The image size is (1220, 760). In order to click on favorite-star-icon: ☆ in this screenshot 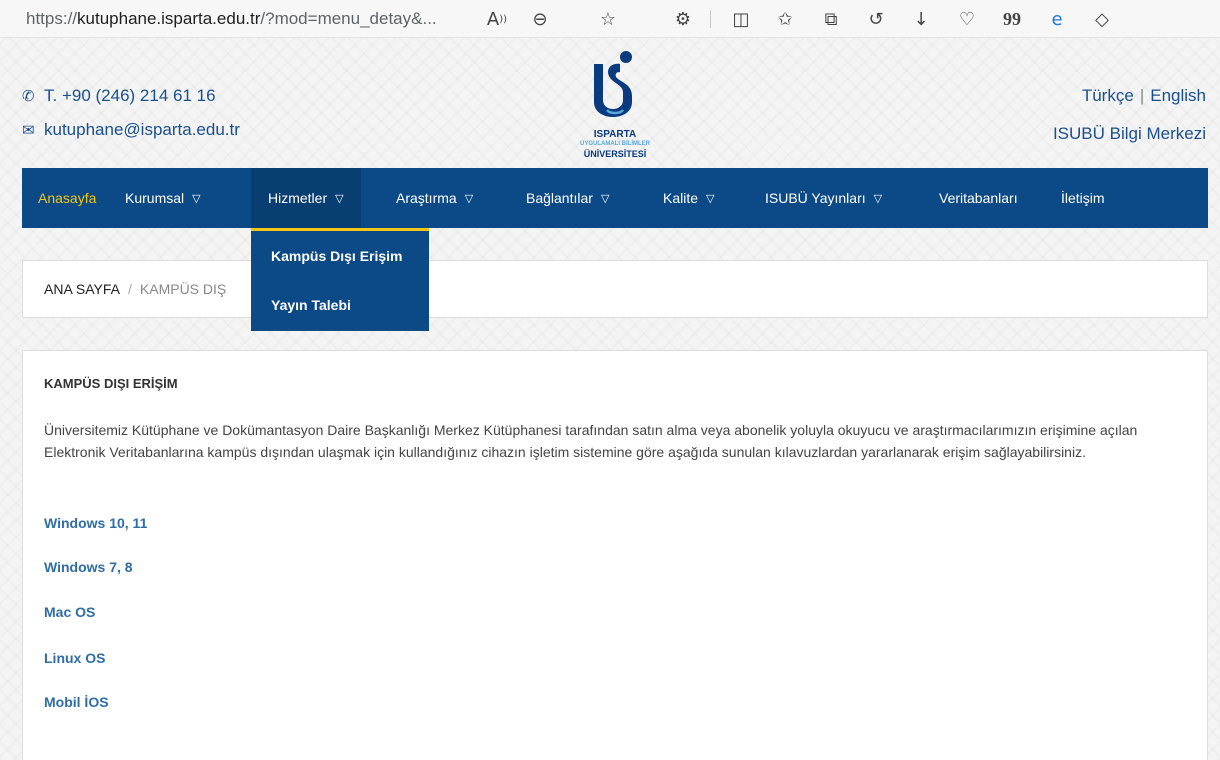, I will do `click(608, 19)`.